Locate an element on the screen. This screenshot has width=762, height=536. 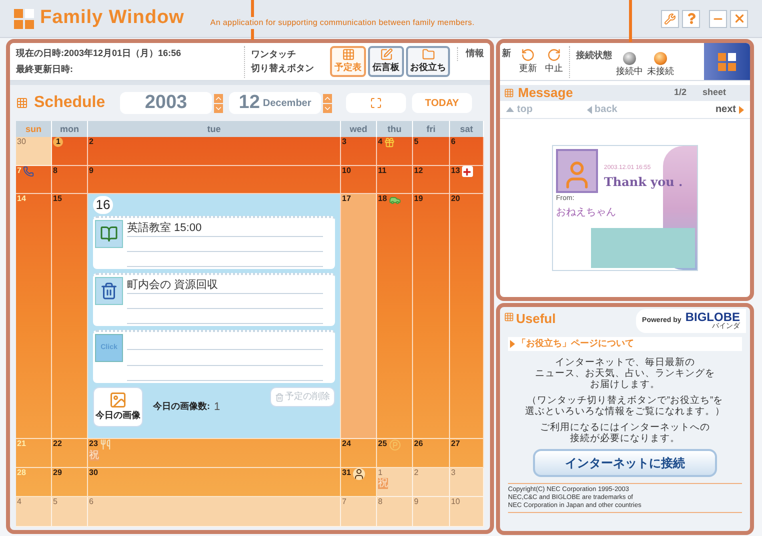
day-number: 16 is located at coordinates (103, 205).